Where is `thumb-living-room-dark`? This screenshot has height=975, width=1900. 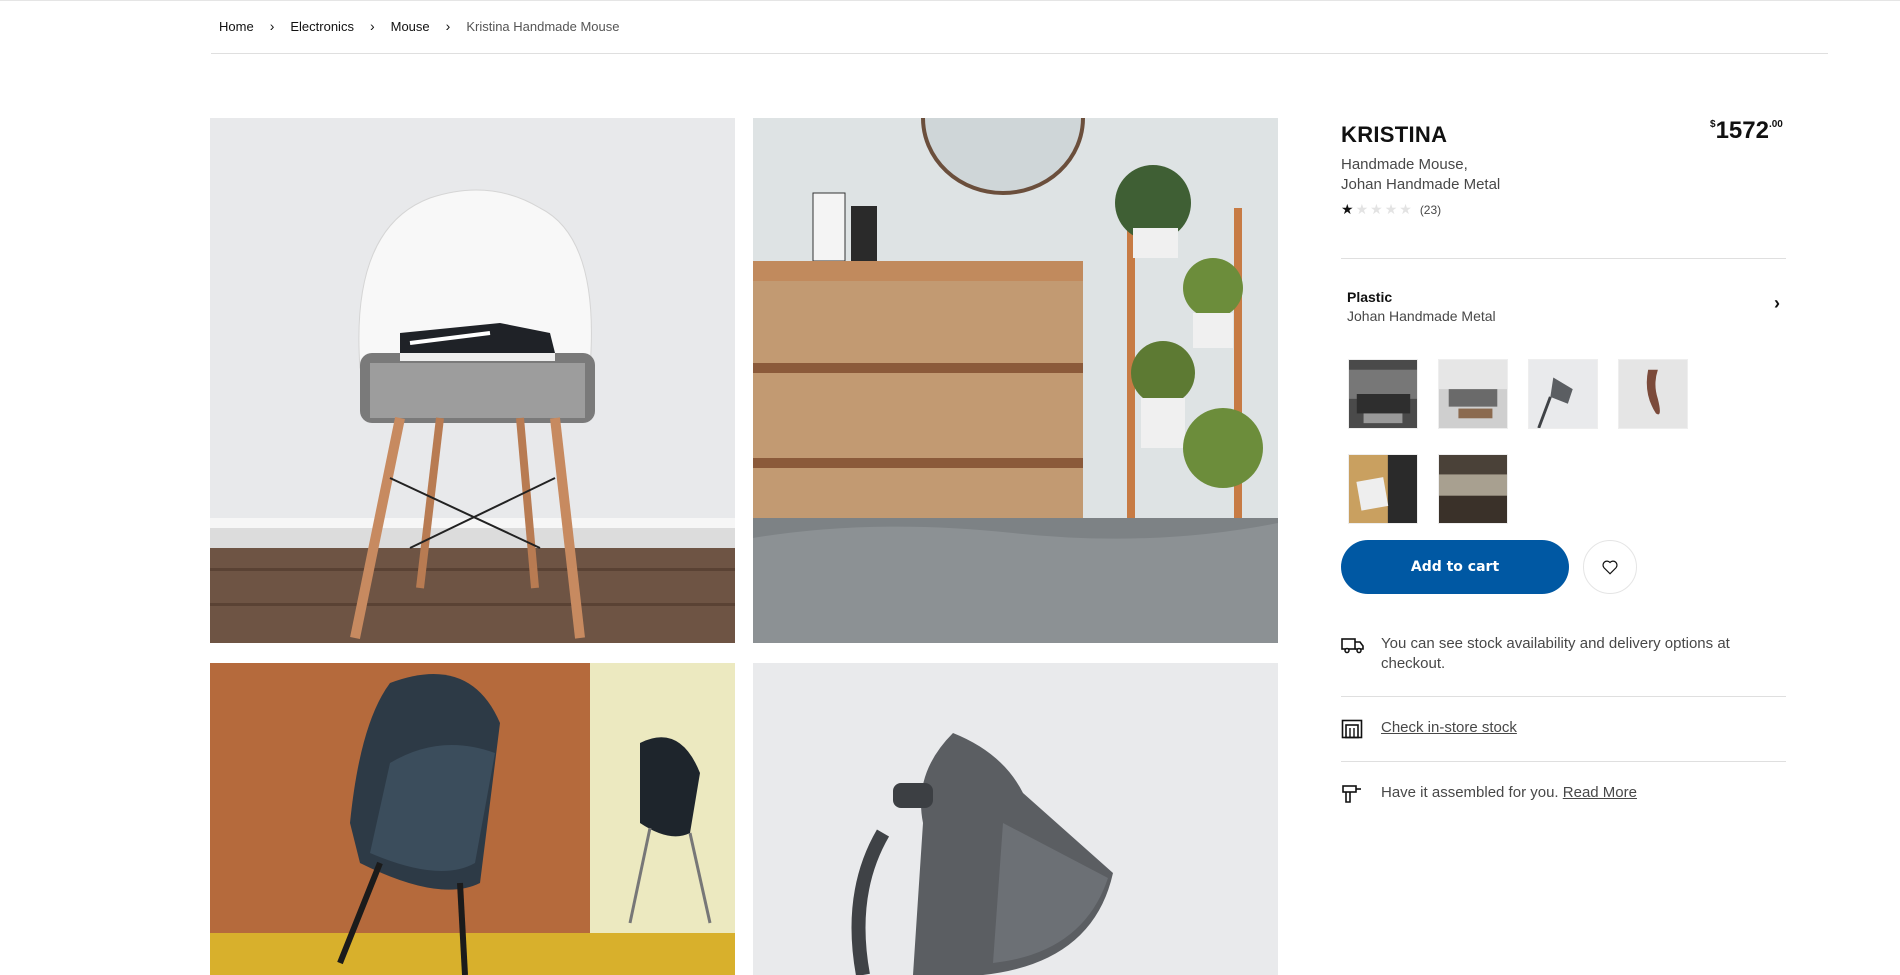 thumb-living-room-dark is located at coordinates (1383, 394).